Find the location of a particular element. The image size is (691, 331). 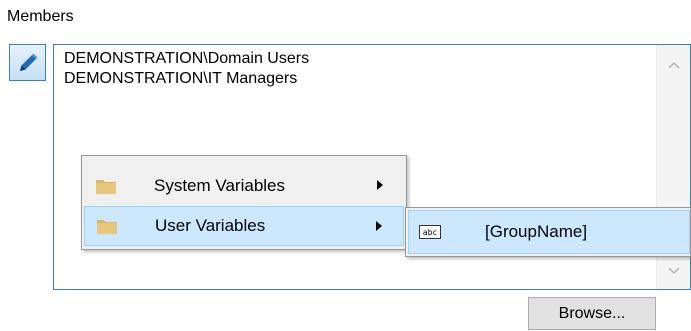

menu-item-user-variables: User Variables is located at coordinates (244, 226).